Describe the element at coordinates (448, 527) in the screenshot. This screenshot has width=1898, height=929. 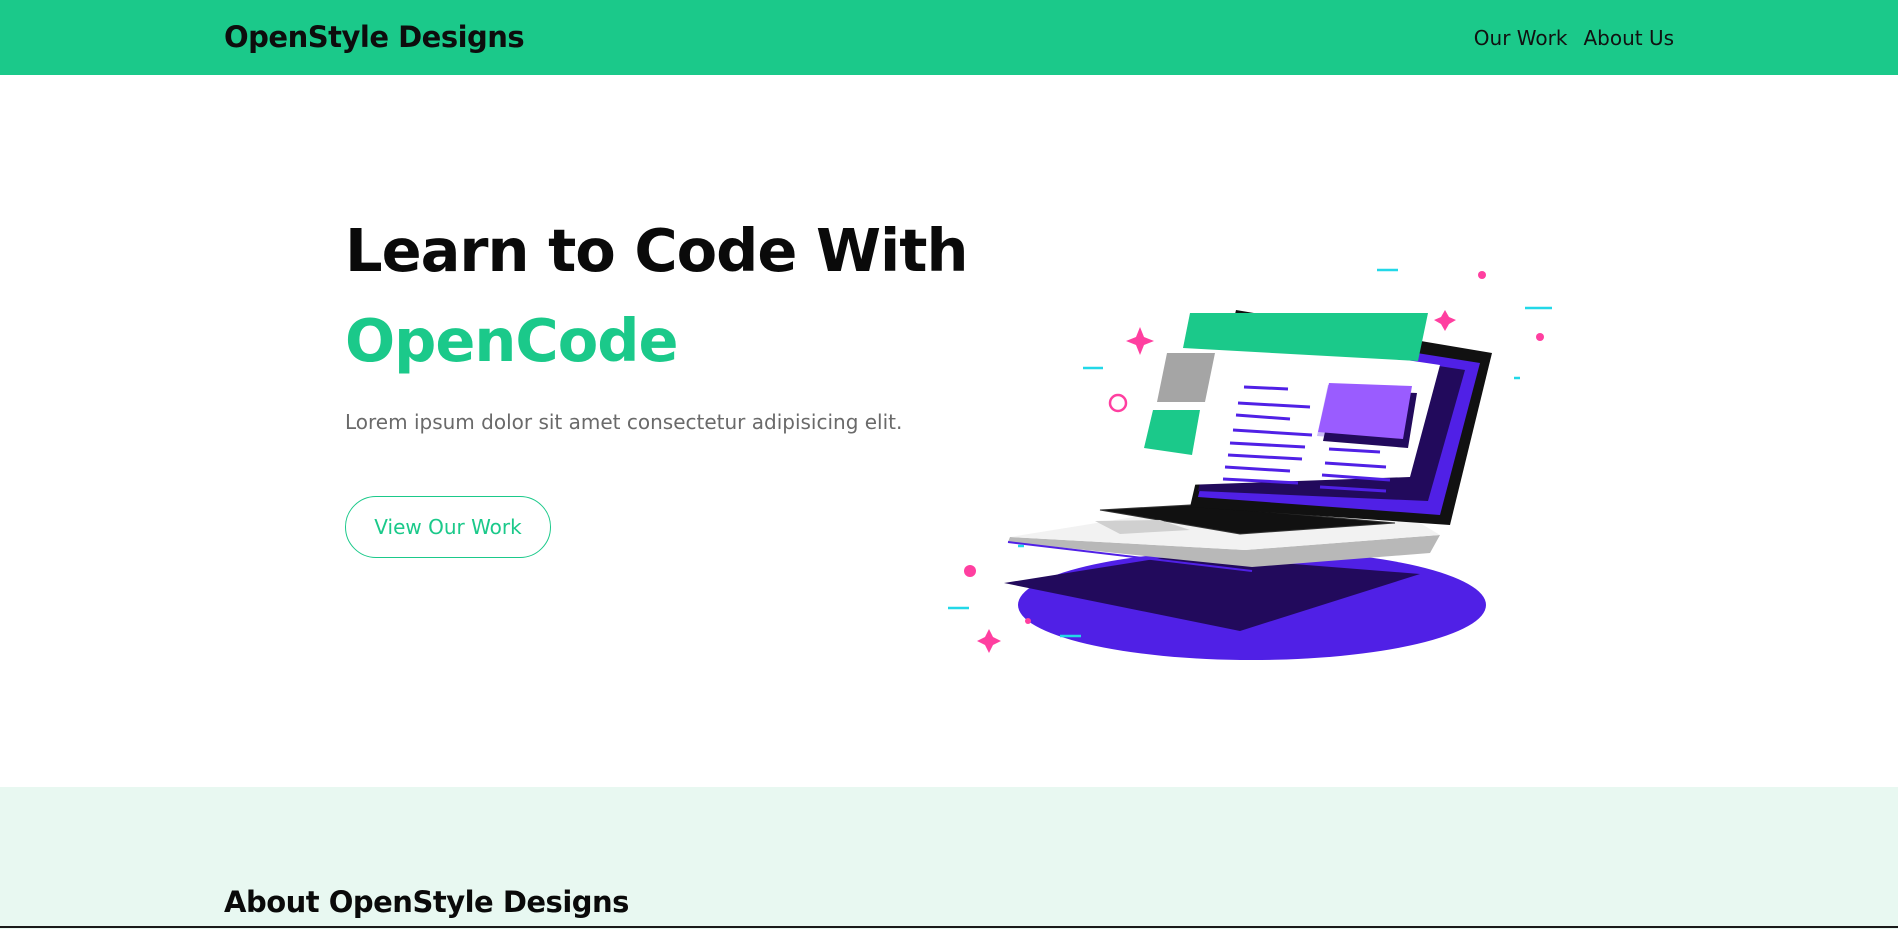
I see `view-our-work-button: View Our Work` at that location.